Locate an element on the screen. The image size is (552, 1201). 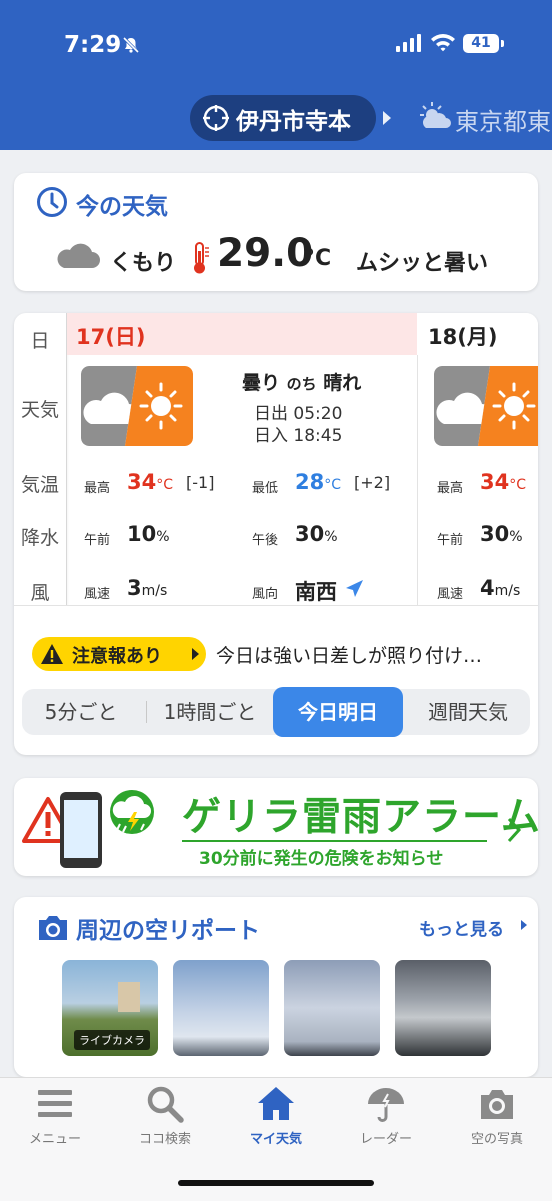
home-icon is located at coordinates (276, 1103).